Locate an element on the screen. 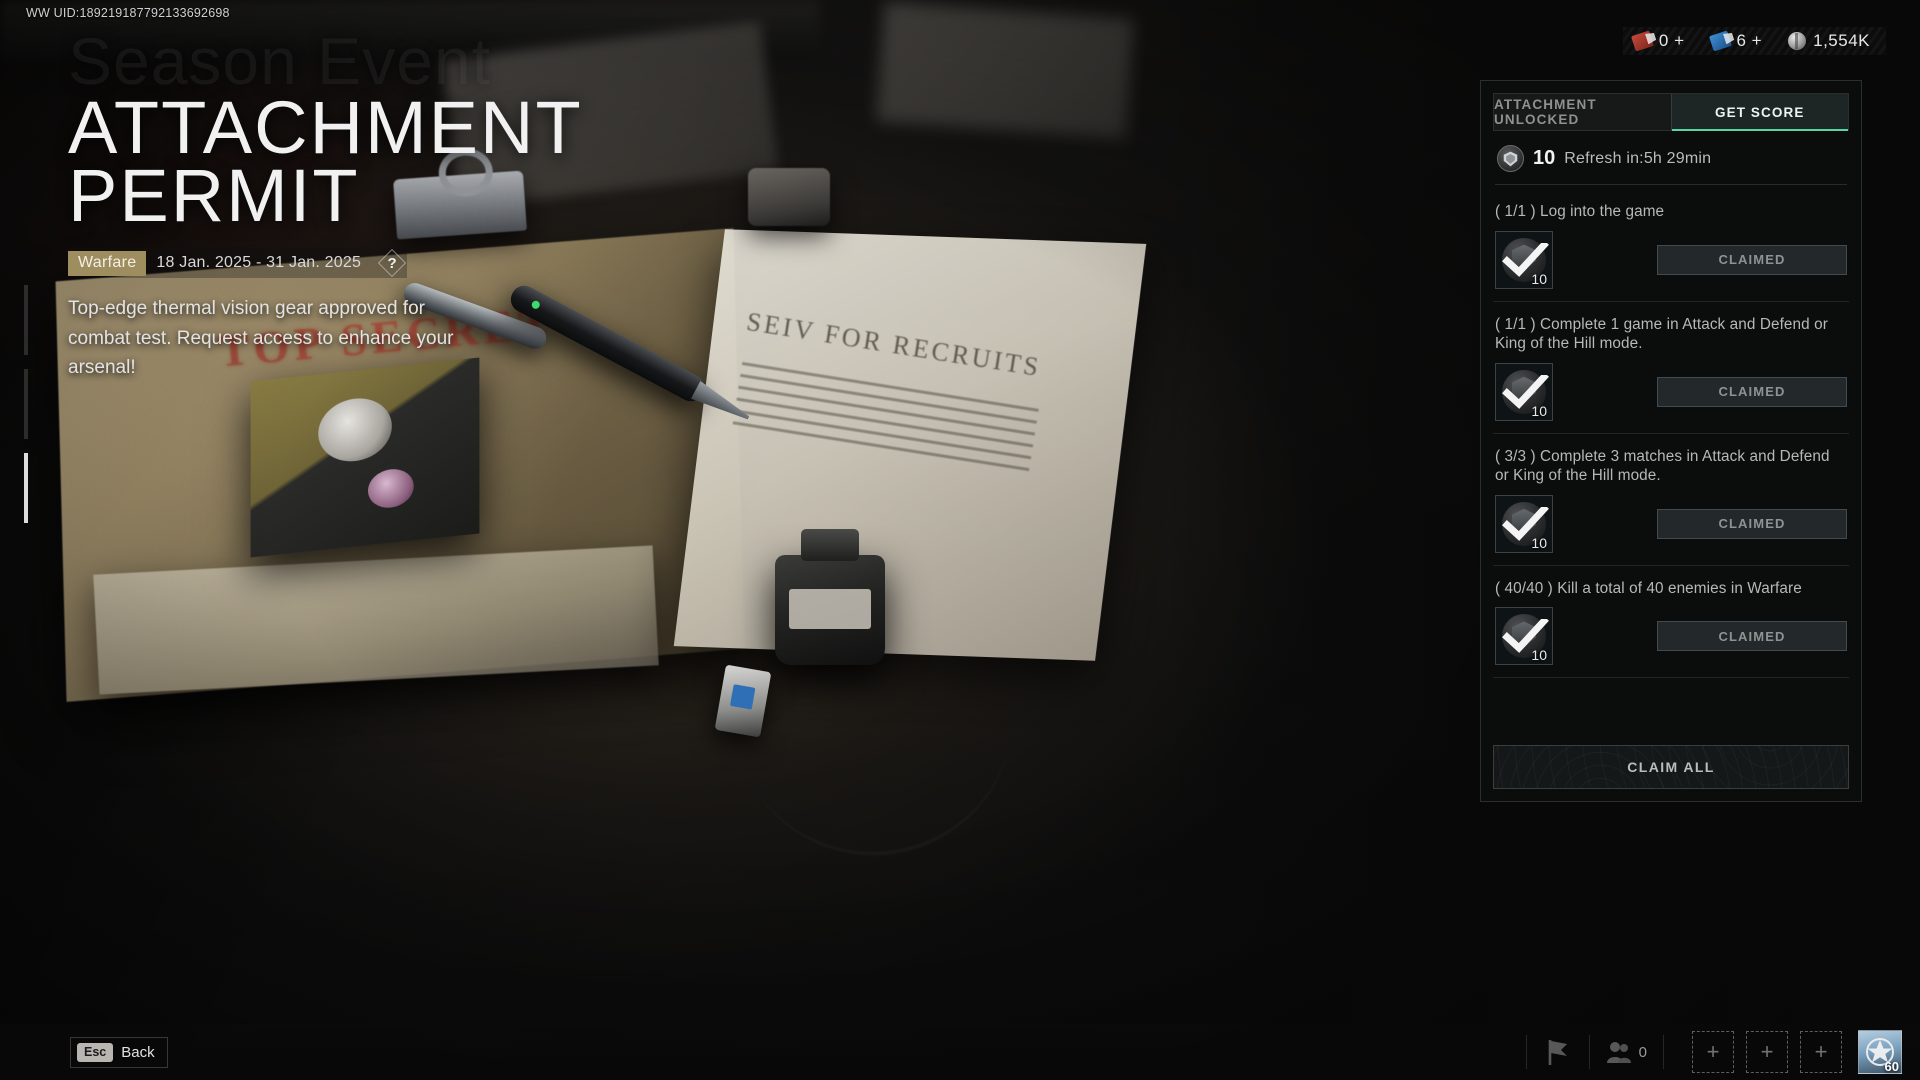 The image size is (1920, 1080). flag-icon is located at coordinates (1558, 1052).